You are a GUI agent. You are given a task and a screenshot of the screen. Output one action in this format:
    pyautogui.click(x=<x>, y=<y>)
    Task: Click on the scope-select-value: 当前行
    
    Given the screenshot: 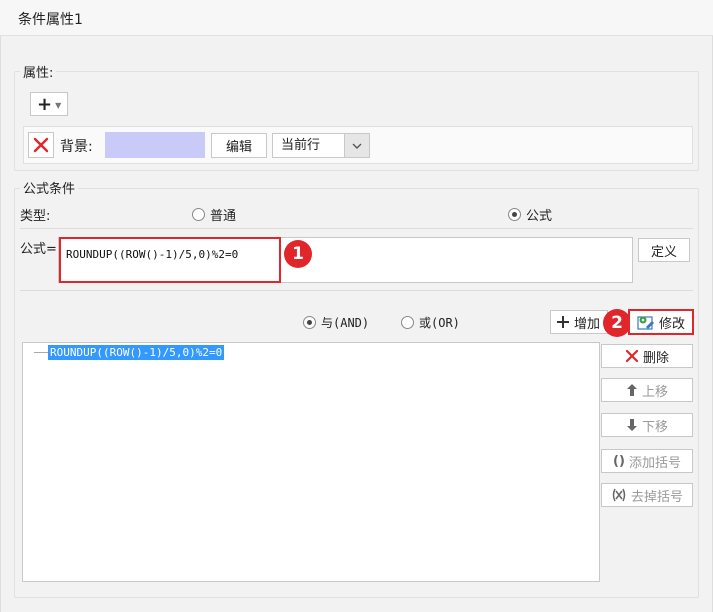 What is the action you would take?
    pyautogui.click(x=301, y=145)
    